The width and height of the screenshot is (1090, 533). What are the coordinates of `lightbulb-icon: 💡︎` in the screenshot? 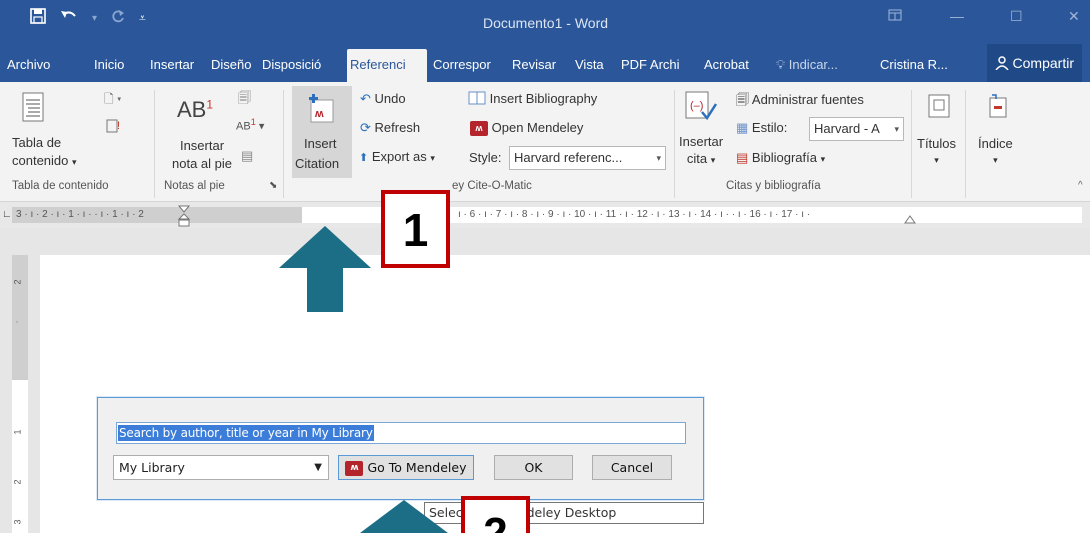 It's located at (781, 64).